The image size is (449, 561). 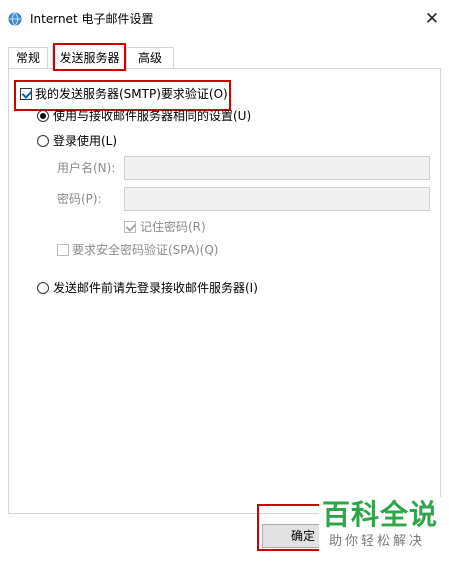 I want to click on watermark-brand: 百科全说, so click(x=380, y=514).